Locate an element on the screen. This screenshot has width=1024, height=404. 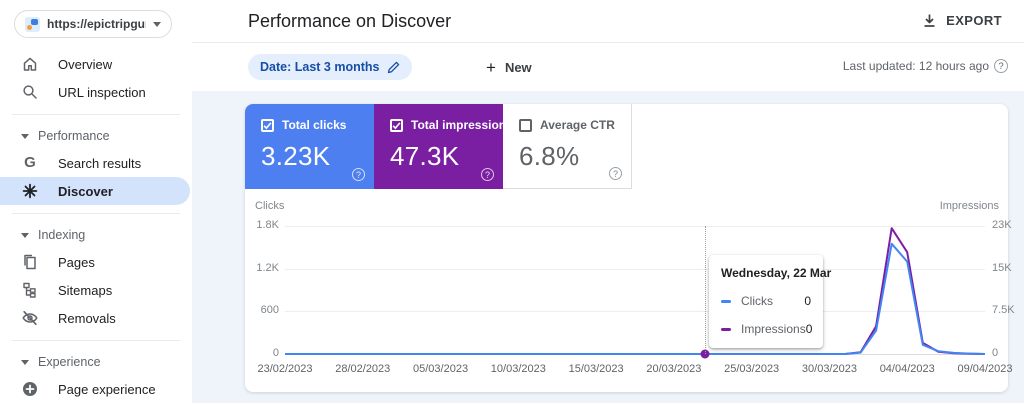
y-axis-tick: 600 is located at coordinates (269, 310).